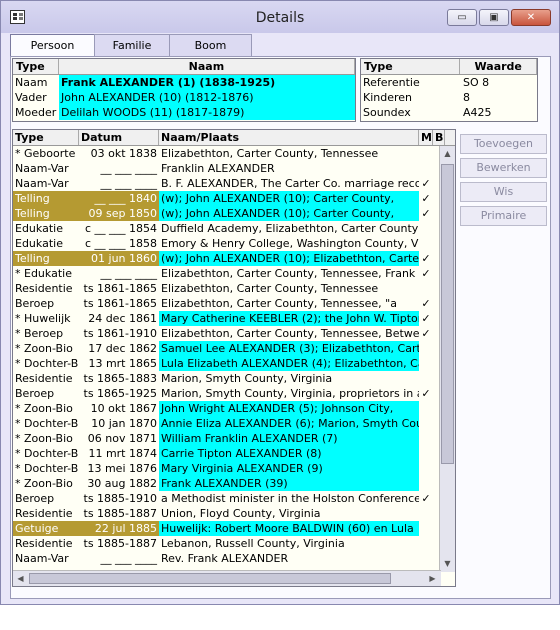  Describe the element at coordinates (466, 97) in the screenshot. I see `attribute-row-value: 8` at that location.